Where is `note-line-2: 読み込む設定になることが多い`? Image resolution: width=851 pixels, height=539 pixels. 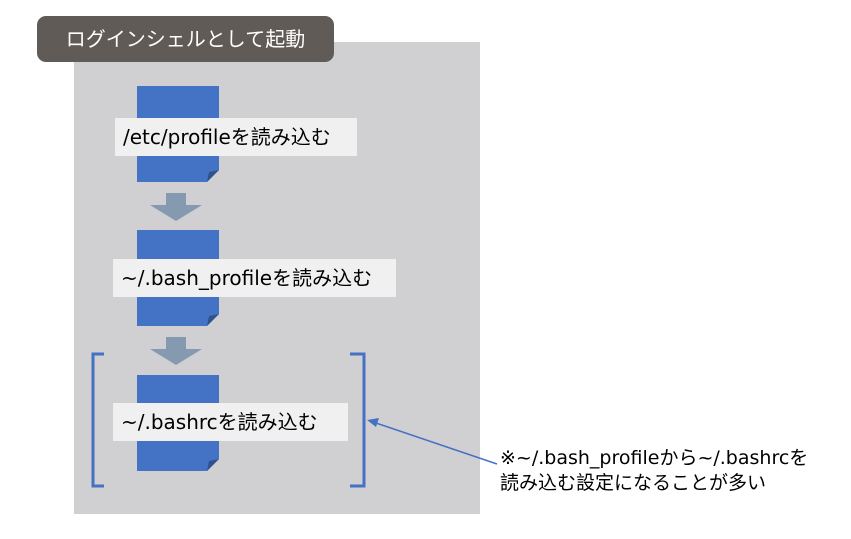
note-line-2: 読み込む設定になることが多い is located at coordinates (633, 483).